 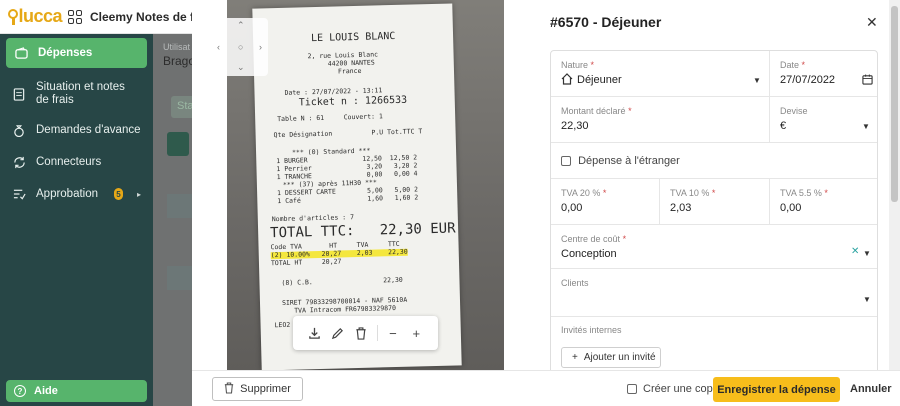 I want to click on pan-down-icon: ⌄, so click(x=241, y=67).